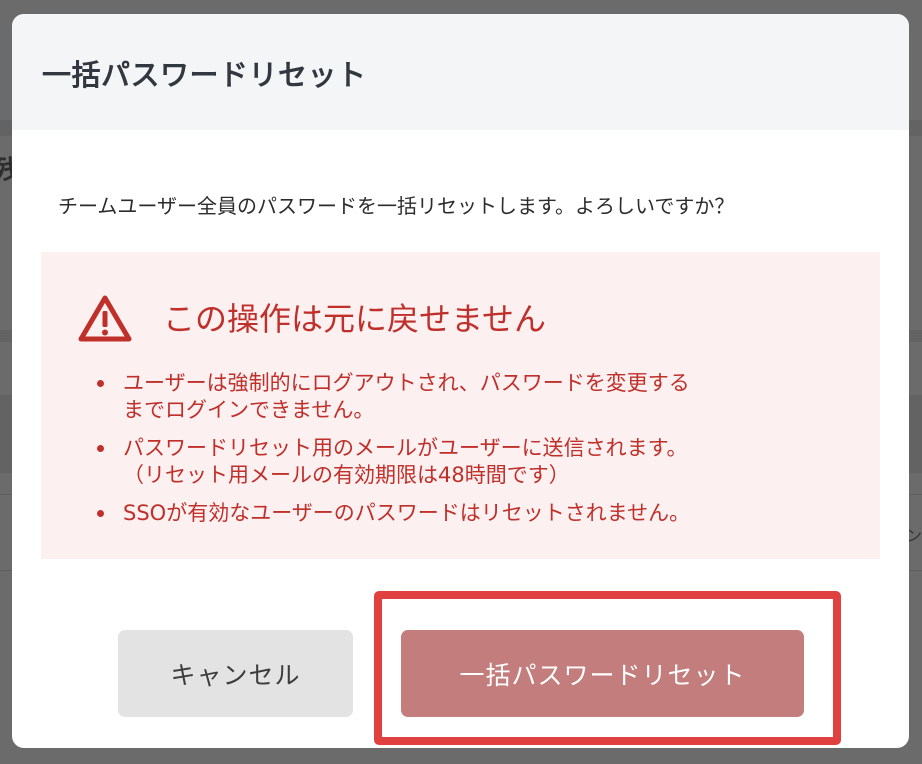 This screenshot has width=922, height=764. I want to click on warning-item-line: SSOが有効なユーザーのパスワードはリセットされません。, so click(407, 513).